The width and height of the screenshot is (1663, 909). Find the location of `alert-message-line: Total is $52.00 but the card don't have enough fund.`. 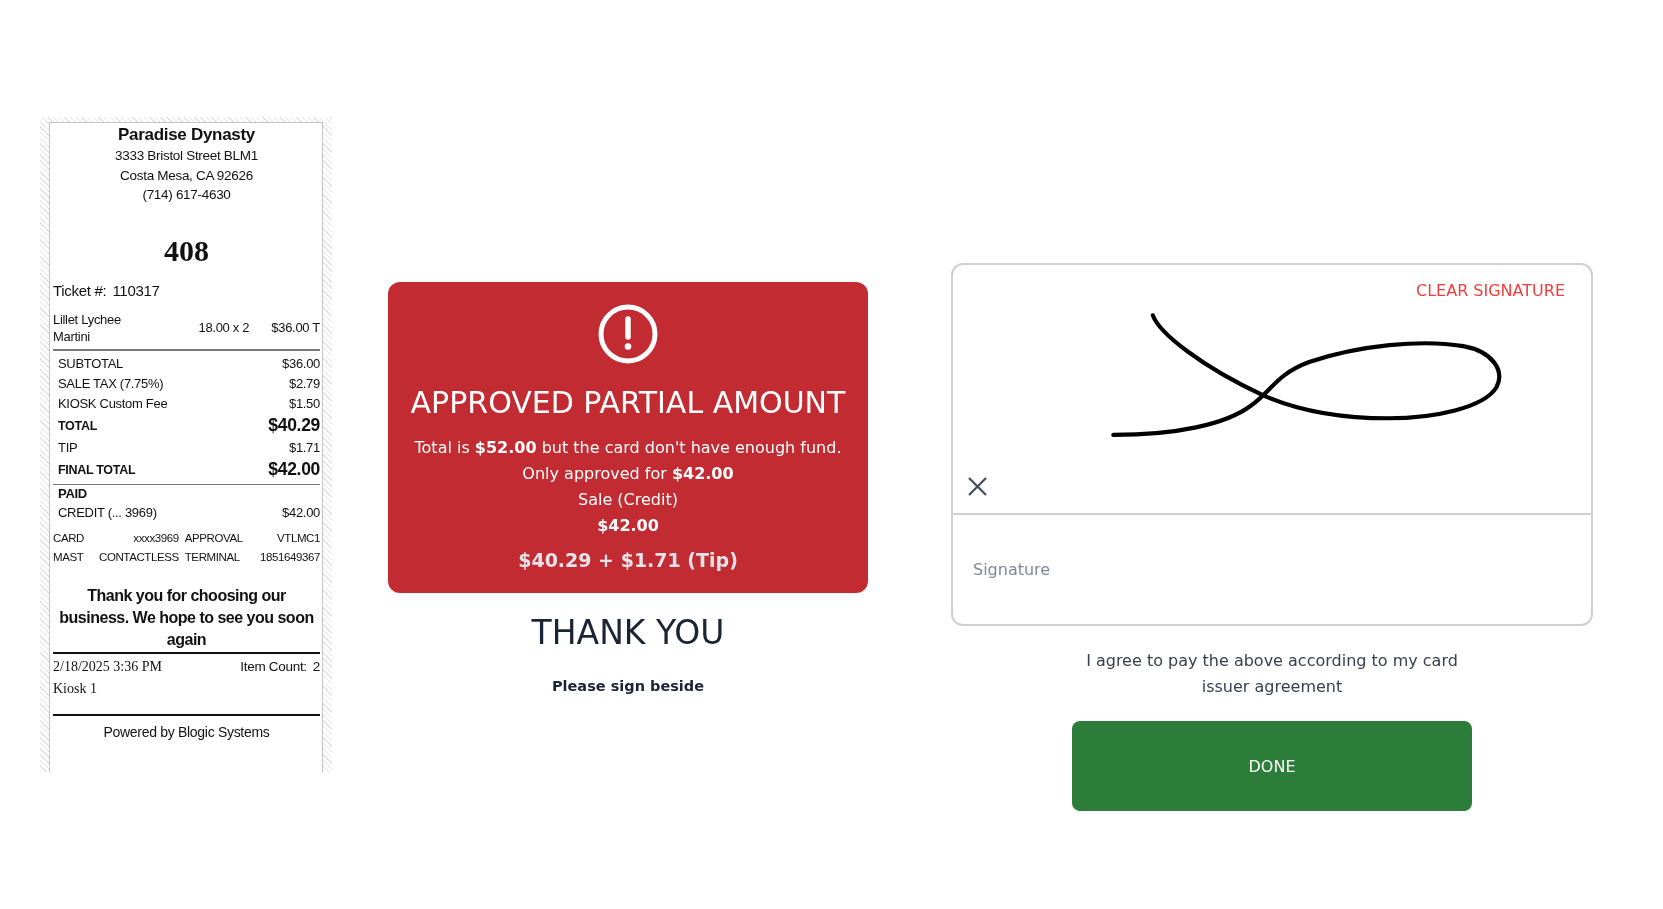

alert-message-line: Total is $52.00 but the card don't have enough fund. is located at coordinates (628, 448).